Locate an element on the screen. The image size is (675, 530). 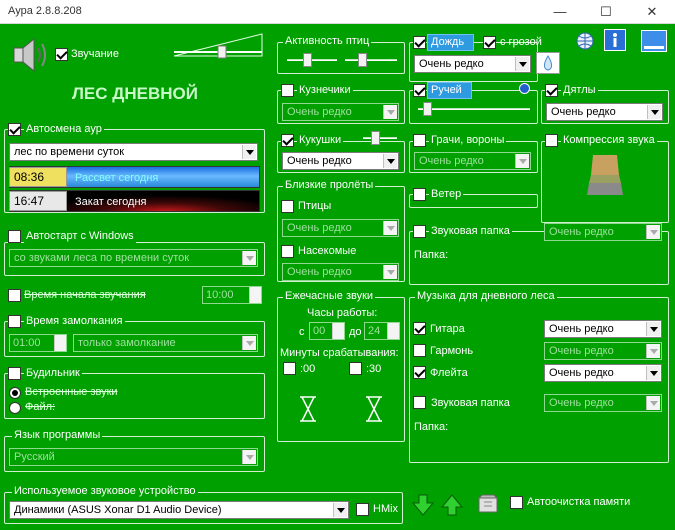
sound-checkbox is located at coordinates (61, 54).